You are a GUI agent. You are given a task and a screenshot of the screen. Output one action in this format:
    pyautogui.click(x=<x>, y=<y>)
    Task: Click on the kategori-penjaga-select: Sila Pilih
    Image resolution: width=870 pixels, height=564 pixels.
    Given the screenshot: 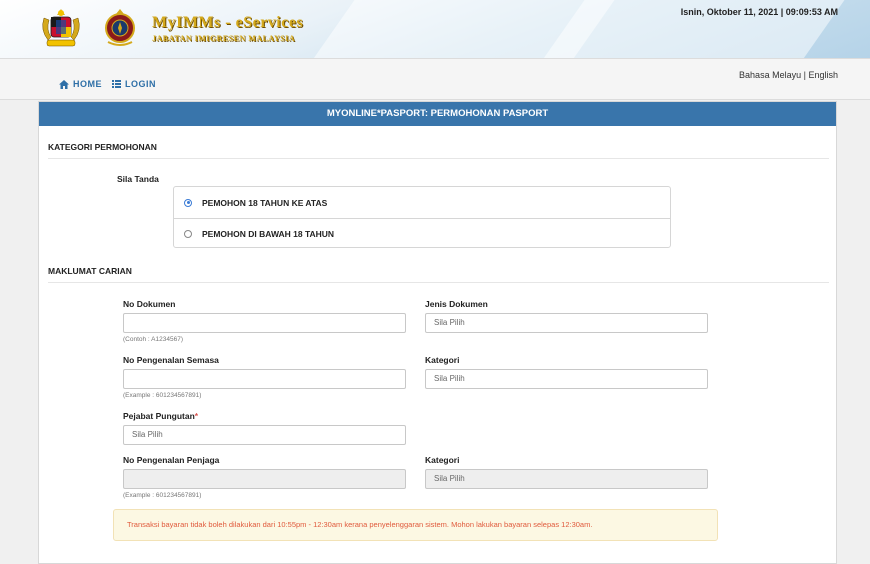 What is the action you would take?
    pyautogui.click(x=566, y=479)
    